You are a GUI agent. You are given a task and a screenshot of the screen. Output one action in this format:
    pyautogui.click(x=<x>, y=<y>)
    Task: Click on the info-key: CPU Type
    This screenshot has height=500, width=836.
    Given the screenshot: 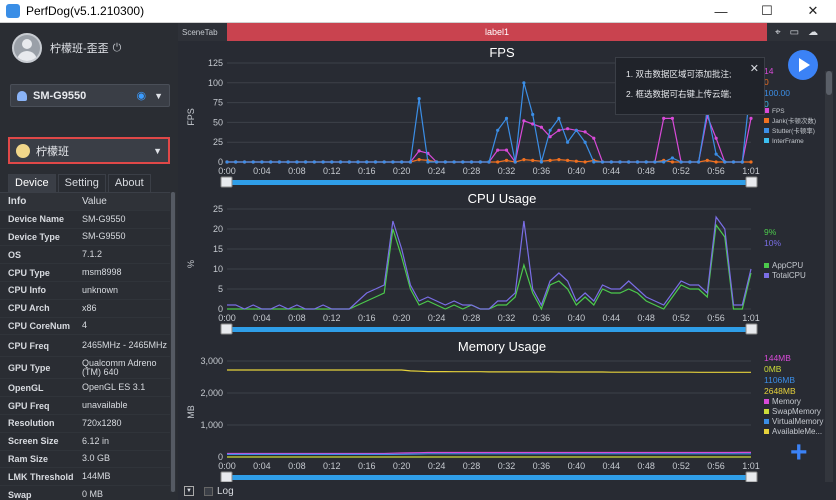 What is the action you would take?
    pyautogui.click(x=29, y=272)
    